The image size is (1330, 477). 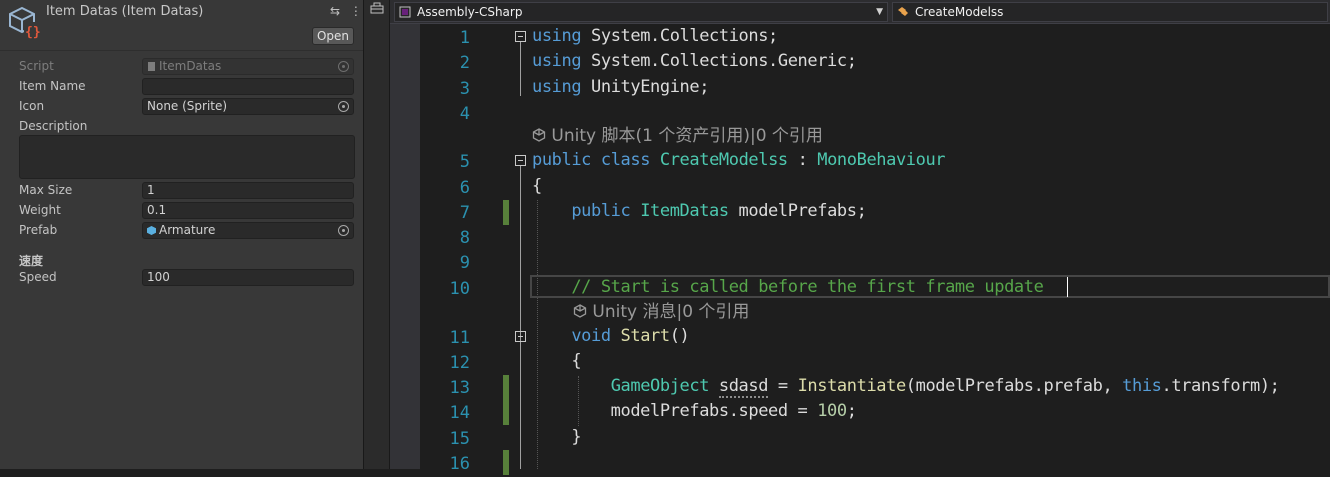 What do you see at coordinates (1110, 12) in the screenshot?
I see `class-dropdown: CreateModelss` at bounding box center [1110, 12].